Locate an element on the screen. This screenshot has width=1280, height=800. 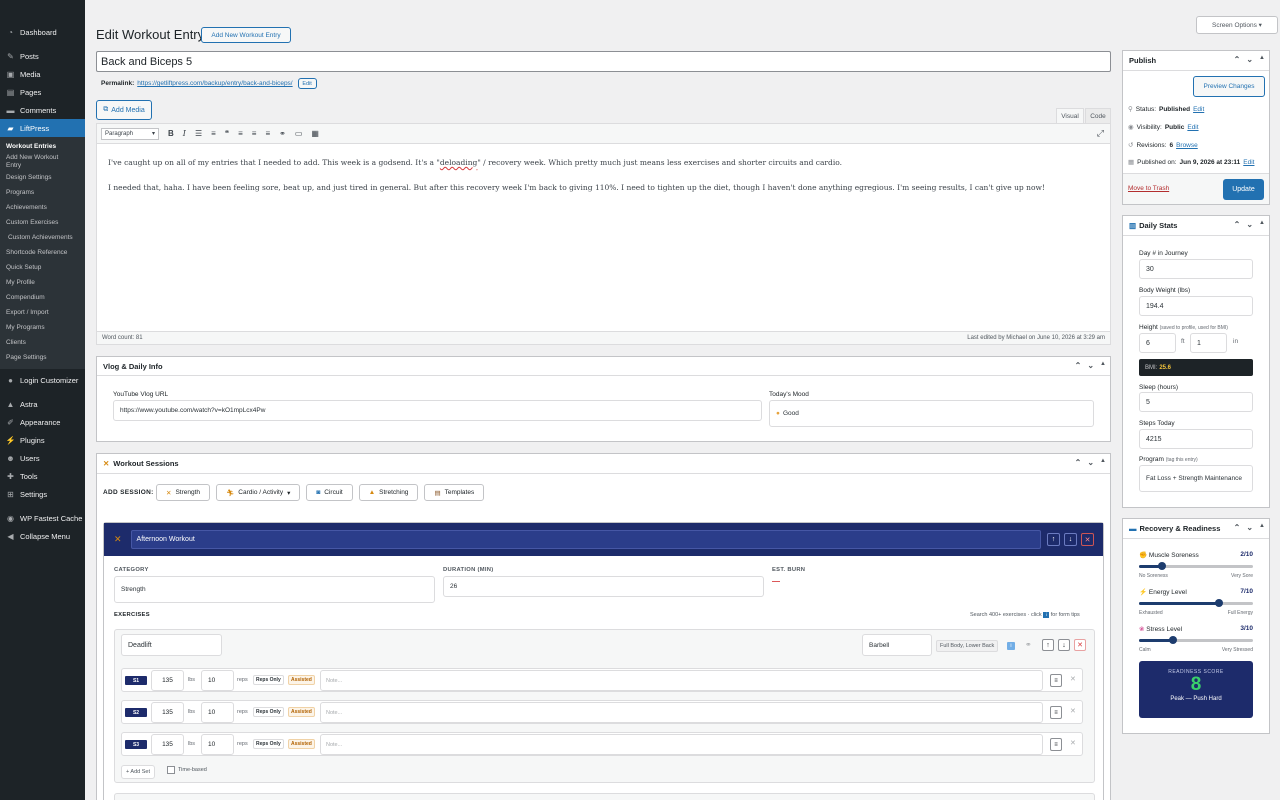
submenu-item: Page Settings is located at coordinates (42, 357).